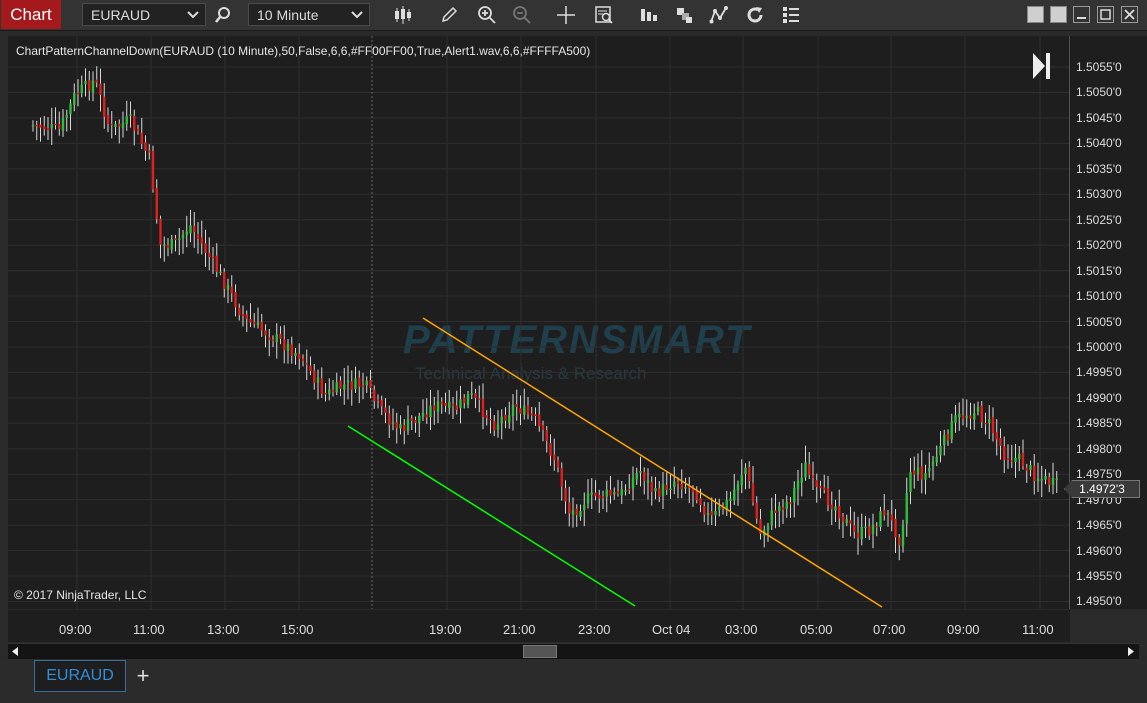 The height and width of the screenshot is (703, 1147). I want to click on scroll-thumb, so click(540, 651).